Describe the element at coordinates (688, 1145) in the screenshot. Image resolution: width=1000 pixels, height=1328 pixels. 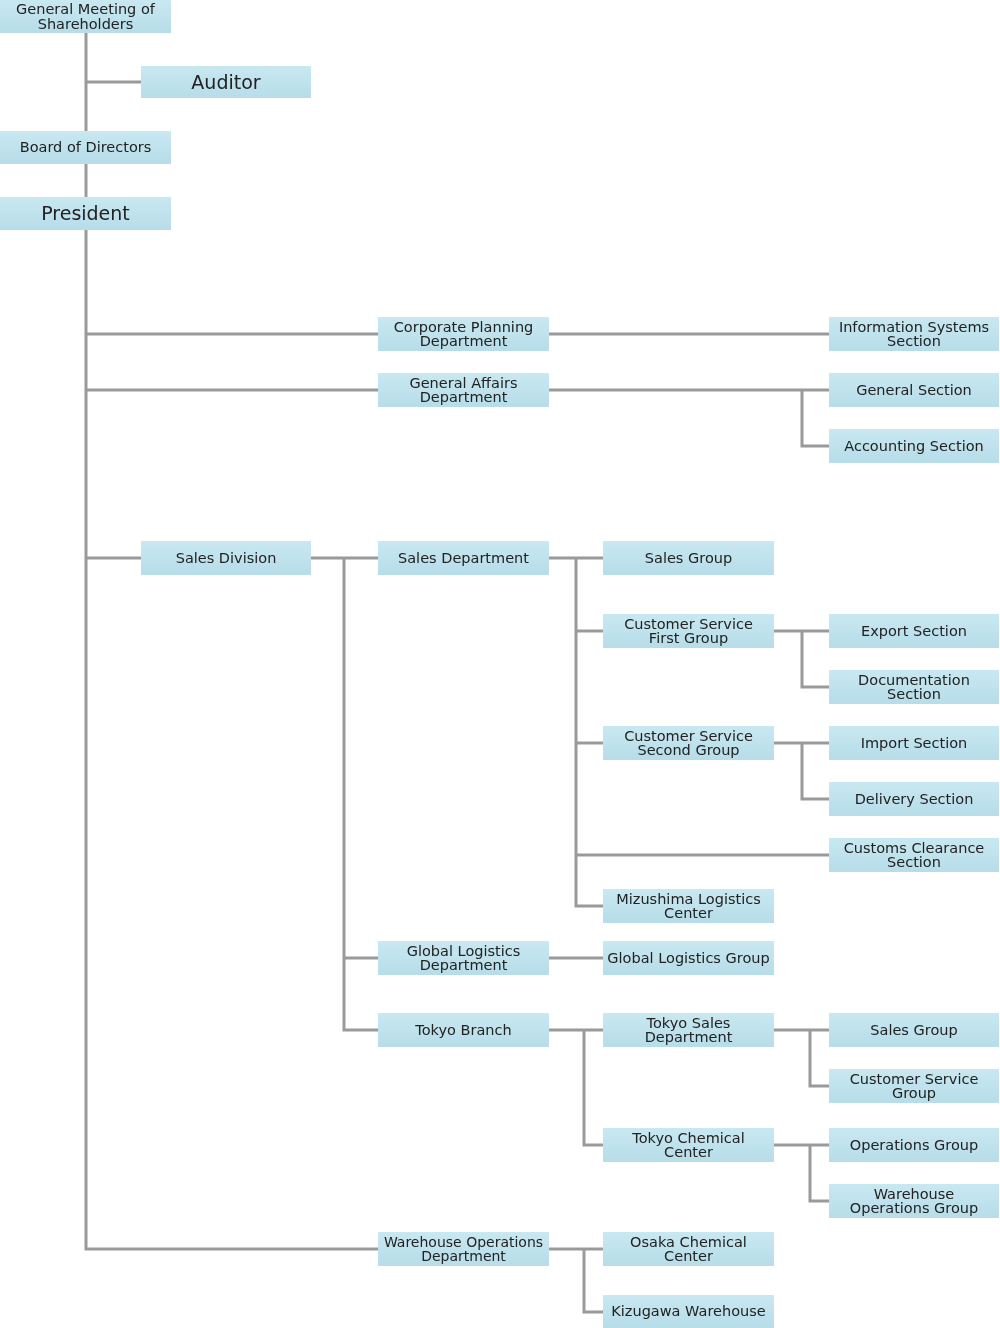
I see `org-unit: Tokyo Chemical Center` at that location.